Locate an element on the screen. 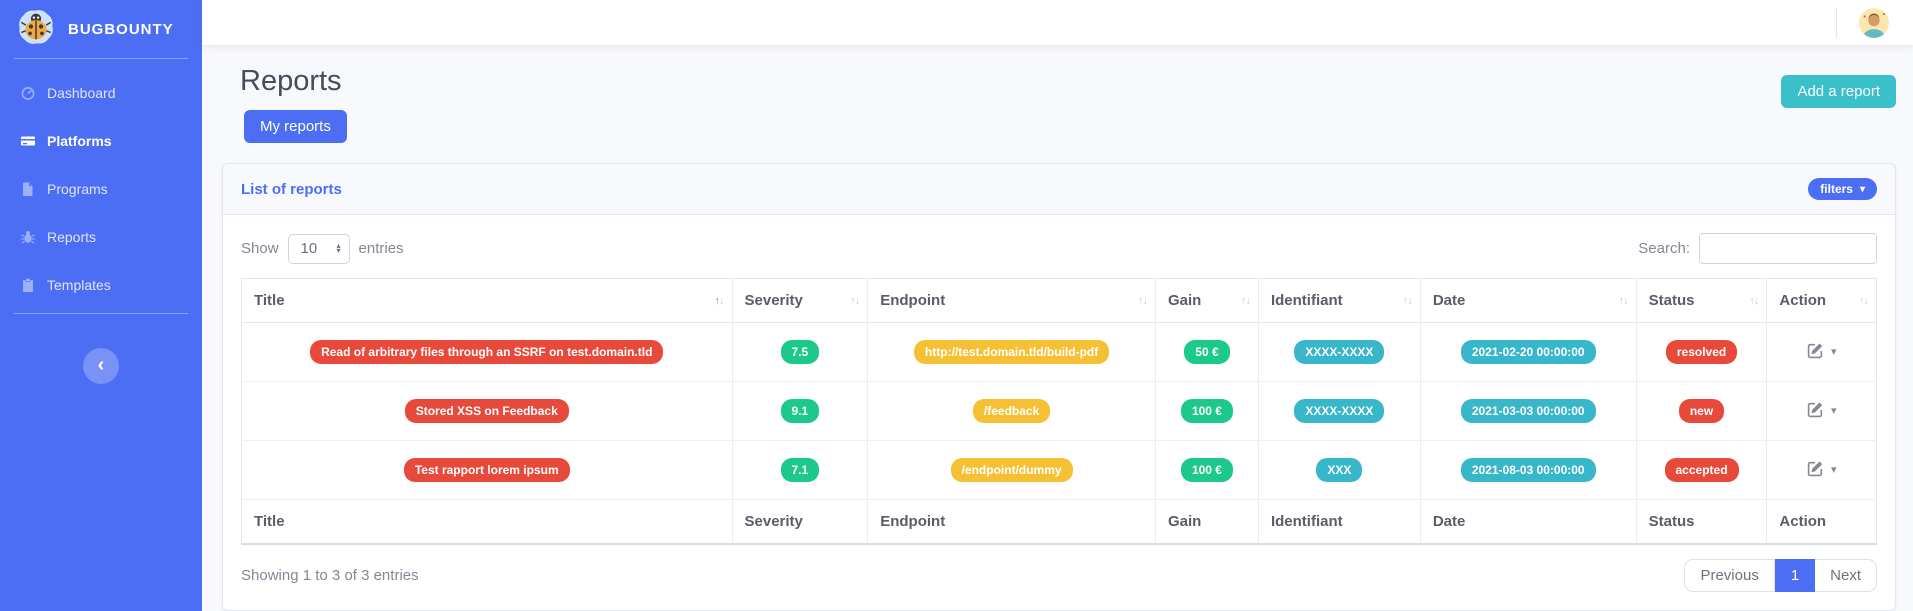 The width and height of the screenshot is (1913, 611). page-length-control: Show 10 ▴ ▾ entries is located at coordinates (322, 248).